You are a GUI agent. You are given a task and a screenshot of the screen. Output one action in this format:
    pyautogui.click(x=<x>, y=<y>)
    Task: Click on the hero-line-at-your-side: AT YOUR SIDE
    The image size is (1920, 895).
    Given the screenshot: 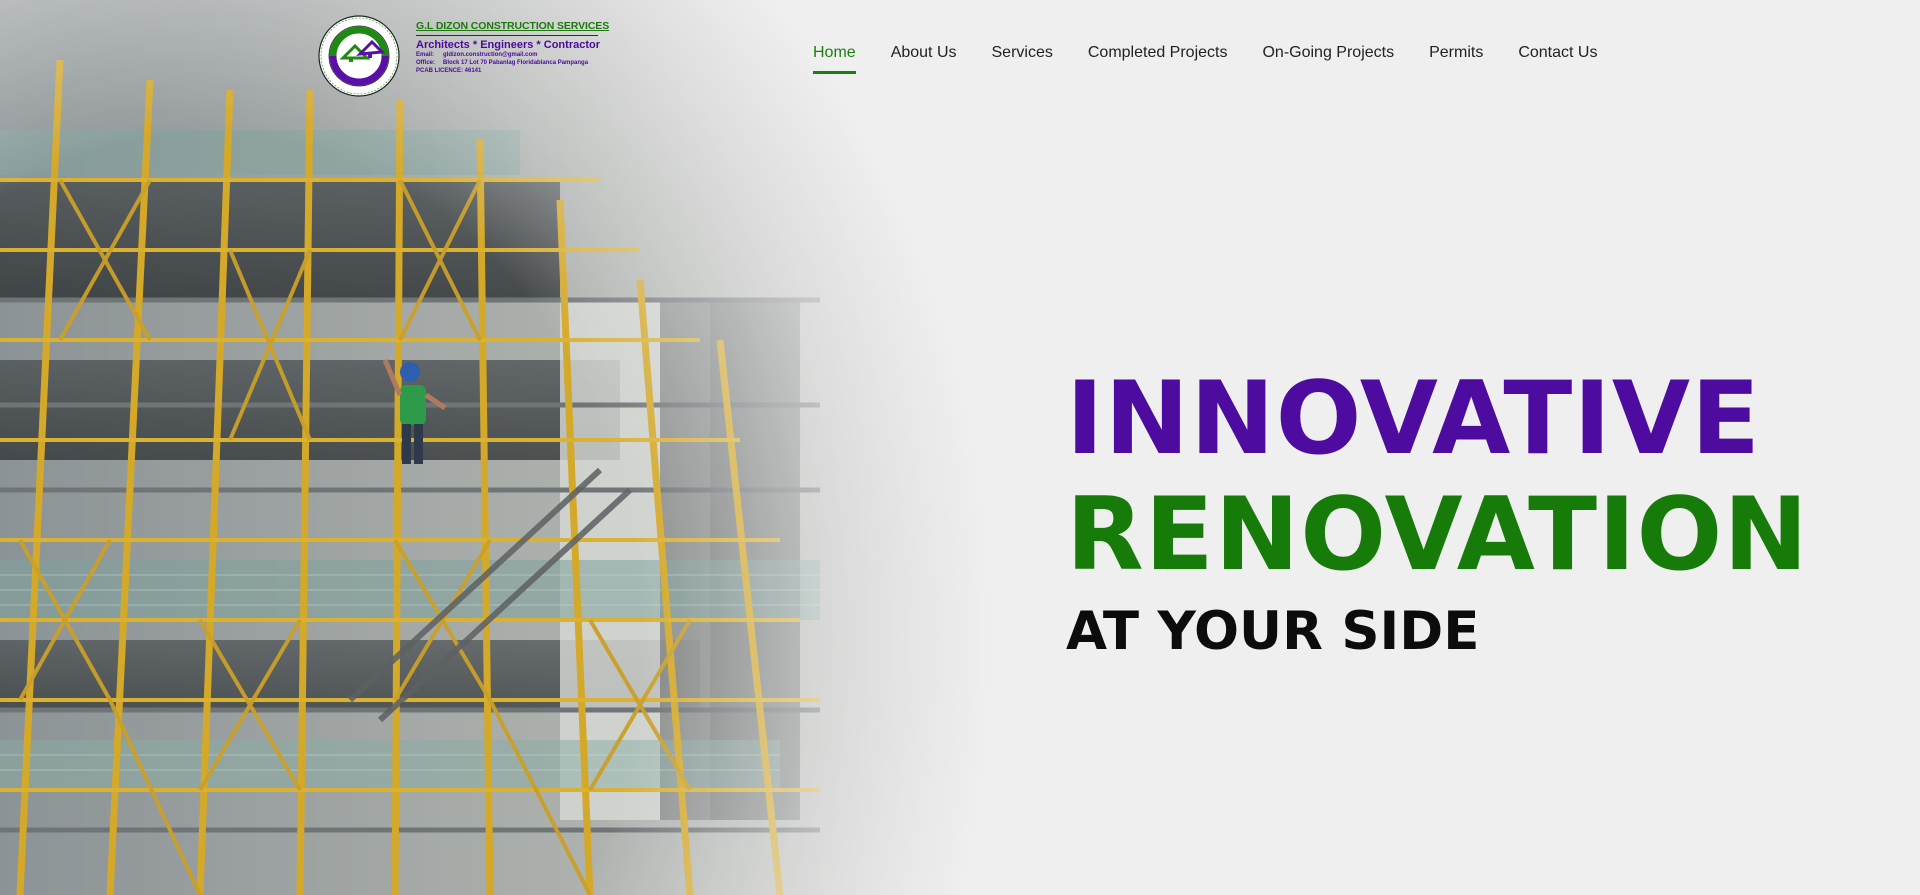 What is the action you would take?
    pyautogui.click(x=1273, y=631)
    